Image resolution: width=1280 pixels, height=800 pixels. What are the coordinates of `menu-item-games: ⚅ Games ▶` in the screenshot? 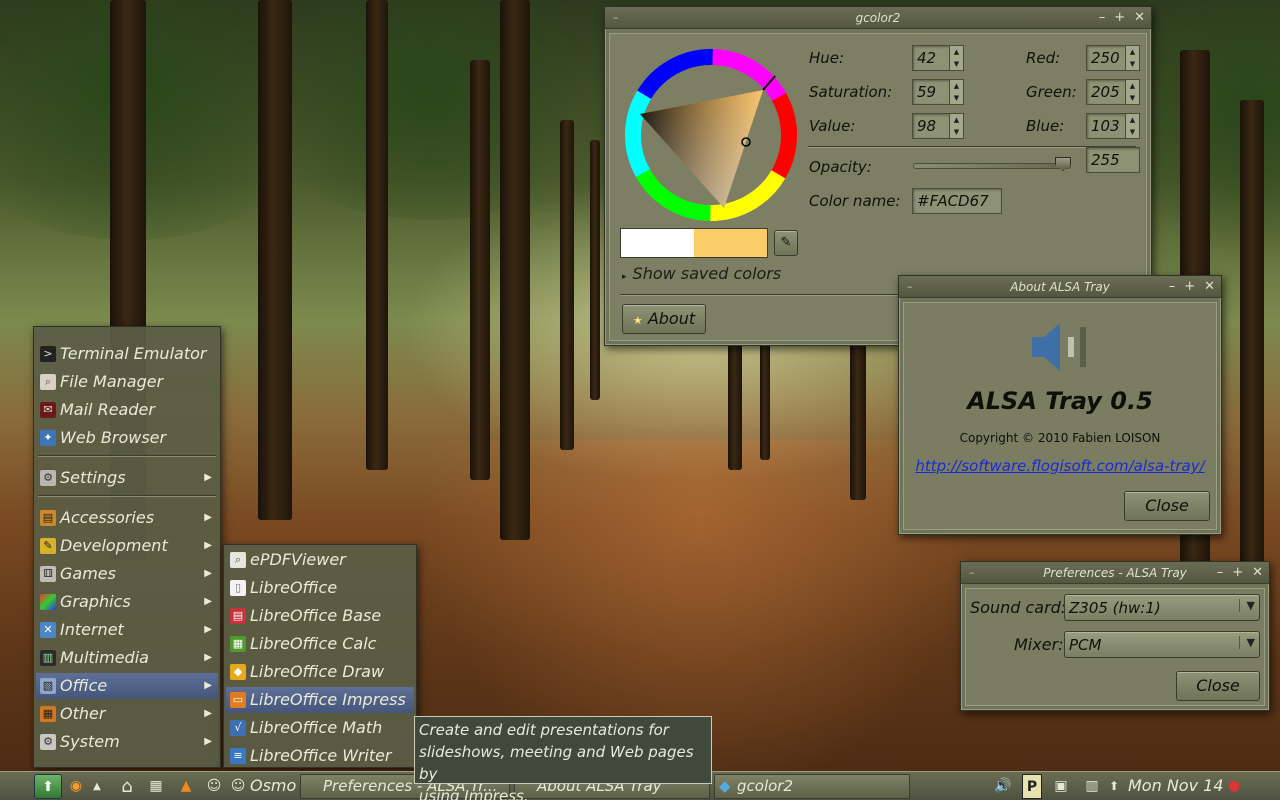 It's located at (127, 574).